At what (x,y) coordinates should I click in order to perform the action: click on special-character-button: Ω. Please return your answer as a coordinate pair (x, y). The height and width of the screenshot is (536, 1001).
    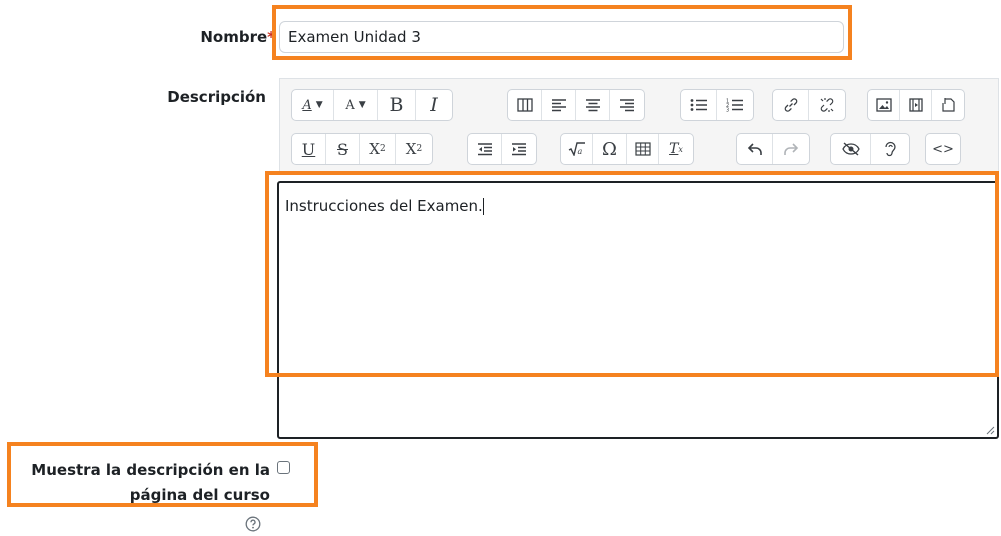
    Looking at the image, I should click on (610, 149).